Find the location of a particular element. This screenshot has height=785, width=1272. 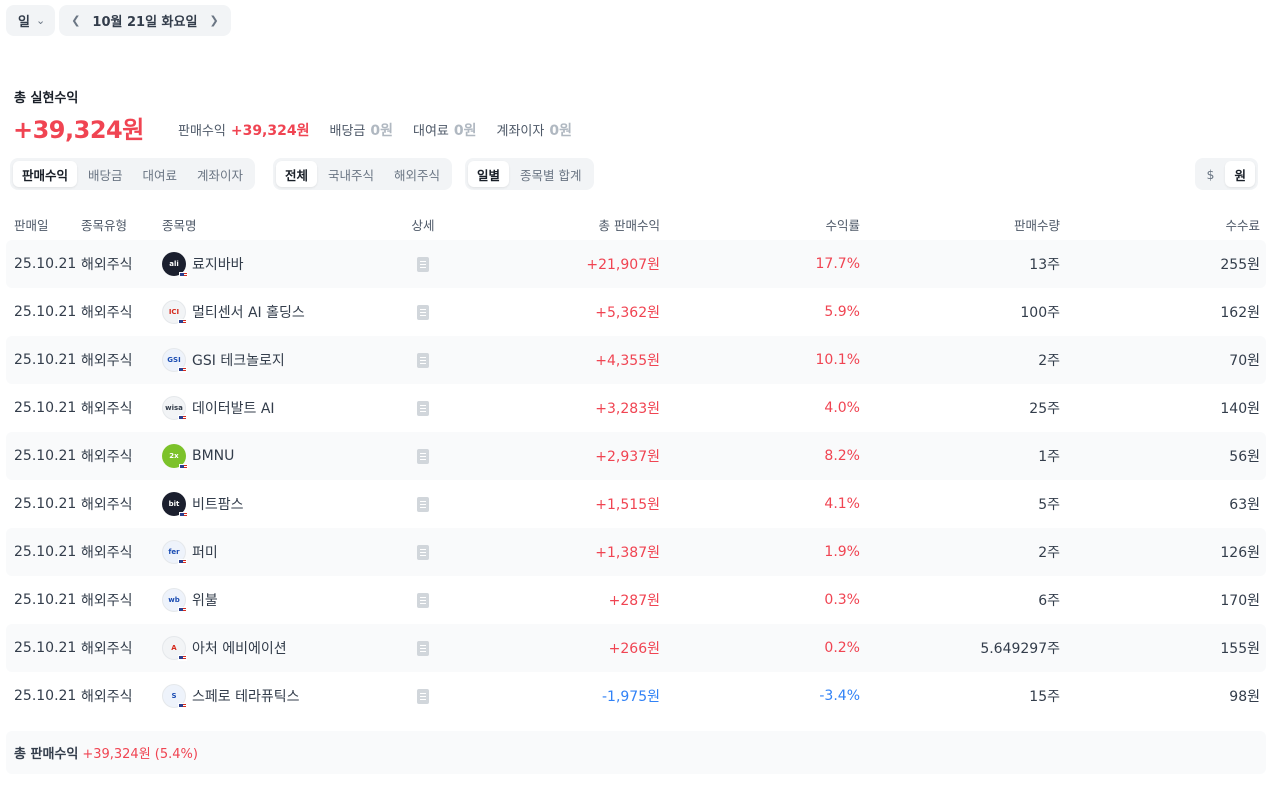

cell-name: bit 비트팜스 is located at coordinates (277, 505).